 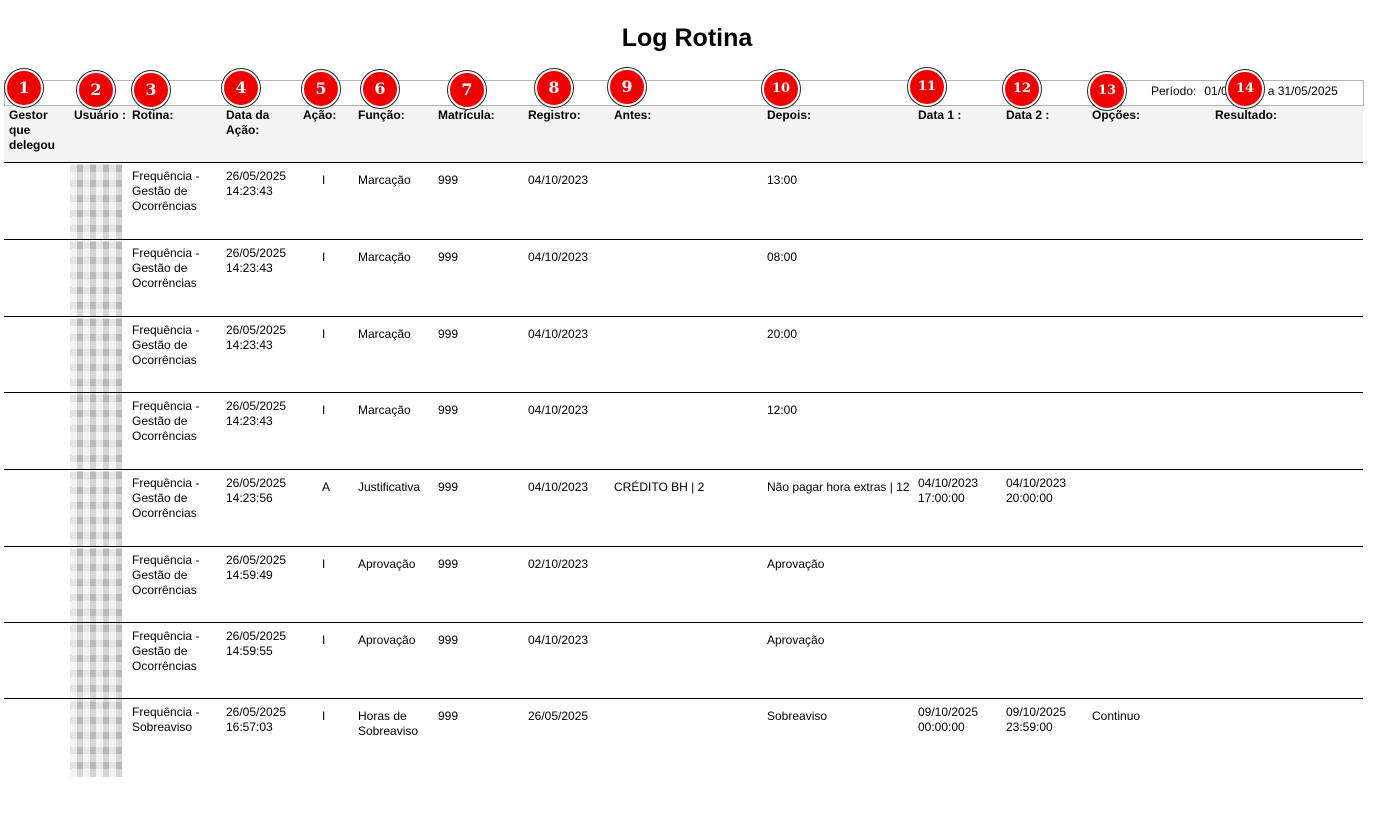 What do you see at coordinates (96, 90) in the screenshot?
I see `callout-badge: 2` at bounding box center [96, 90].